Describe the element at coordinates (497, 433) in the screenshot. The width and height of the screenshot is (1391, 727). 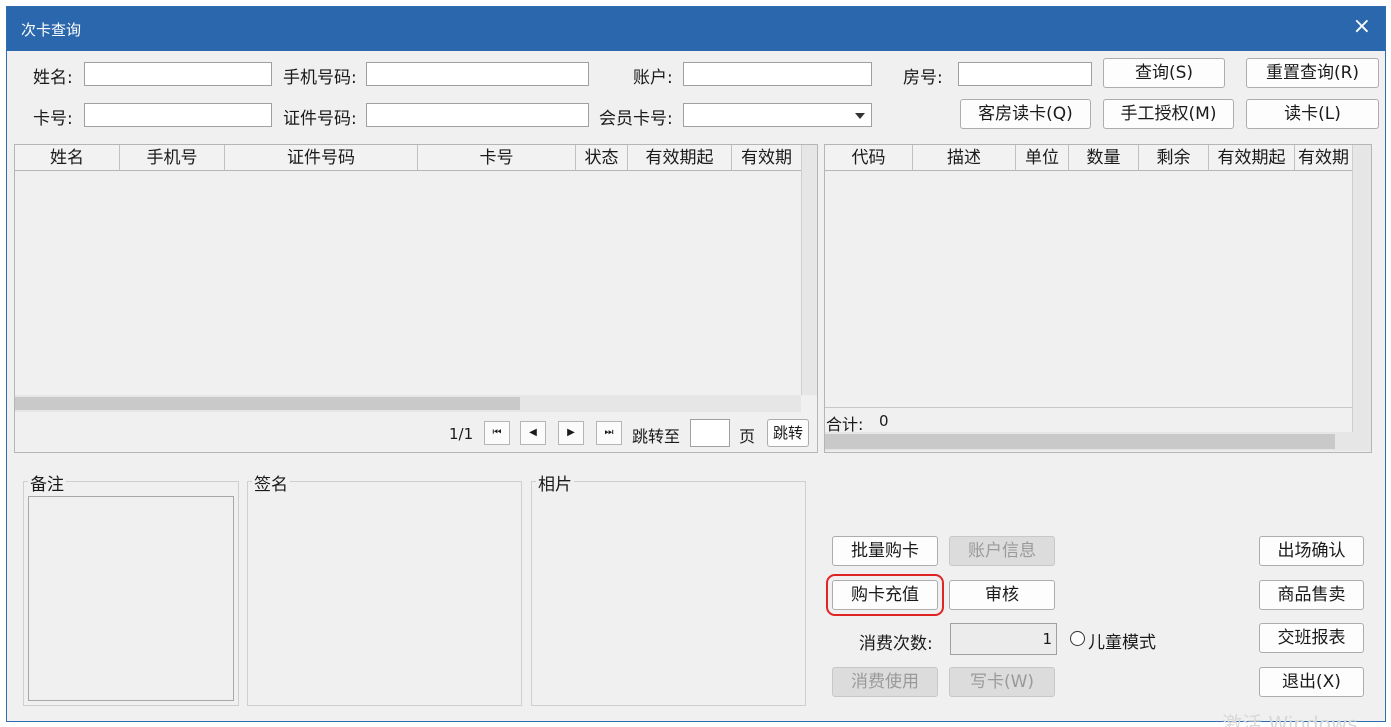
I see `first-page-icon: ⏮` at that location.